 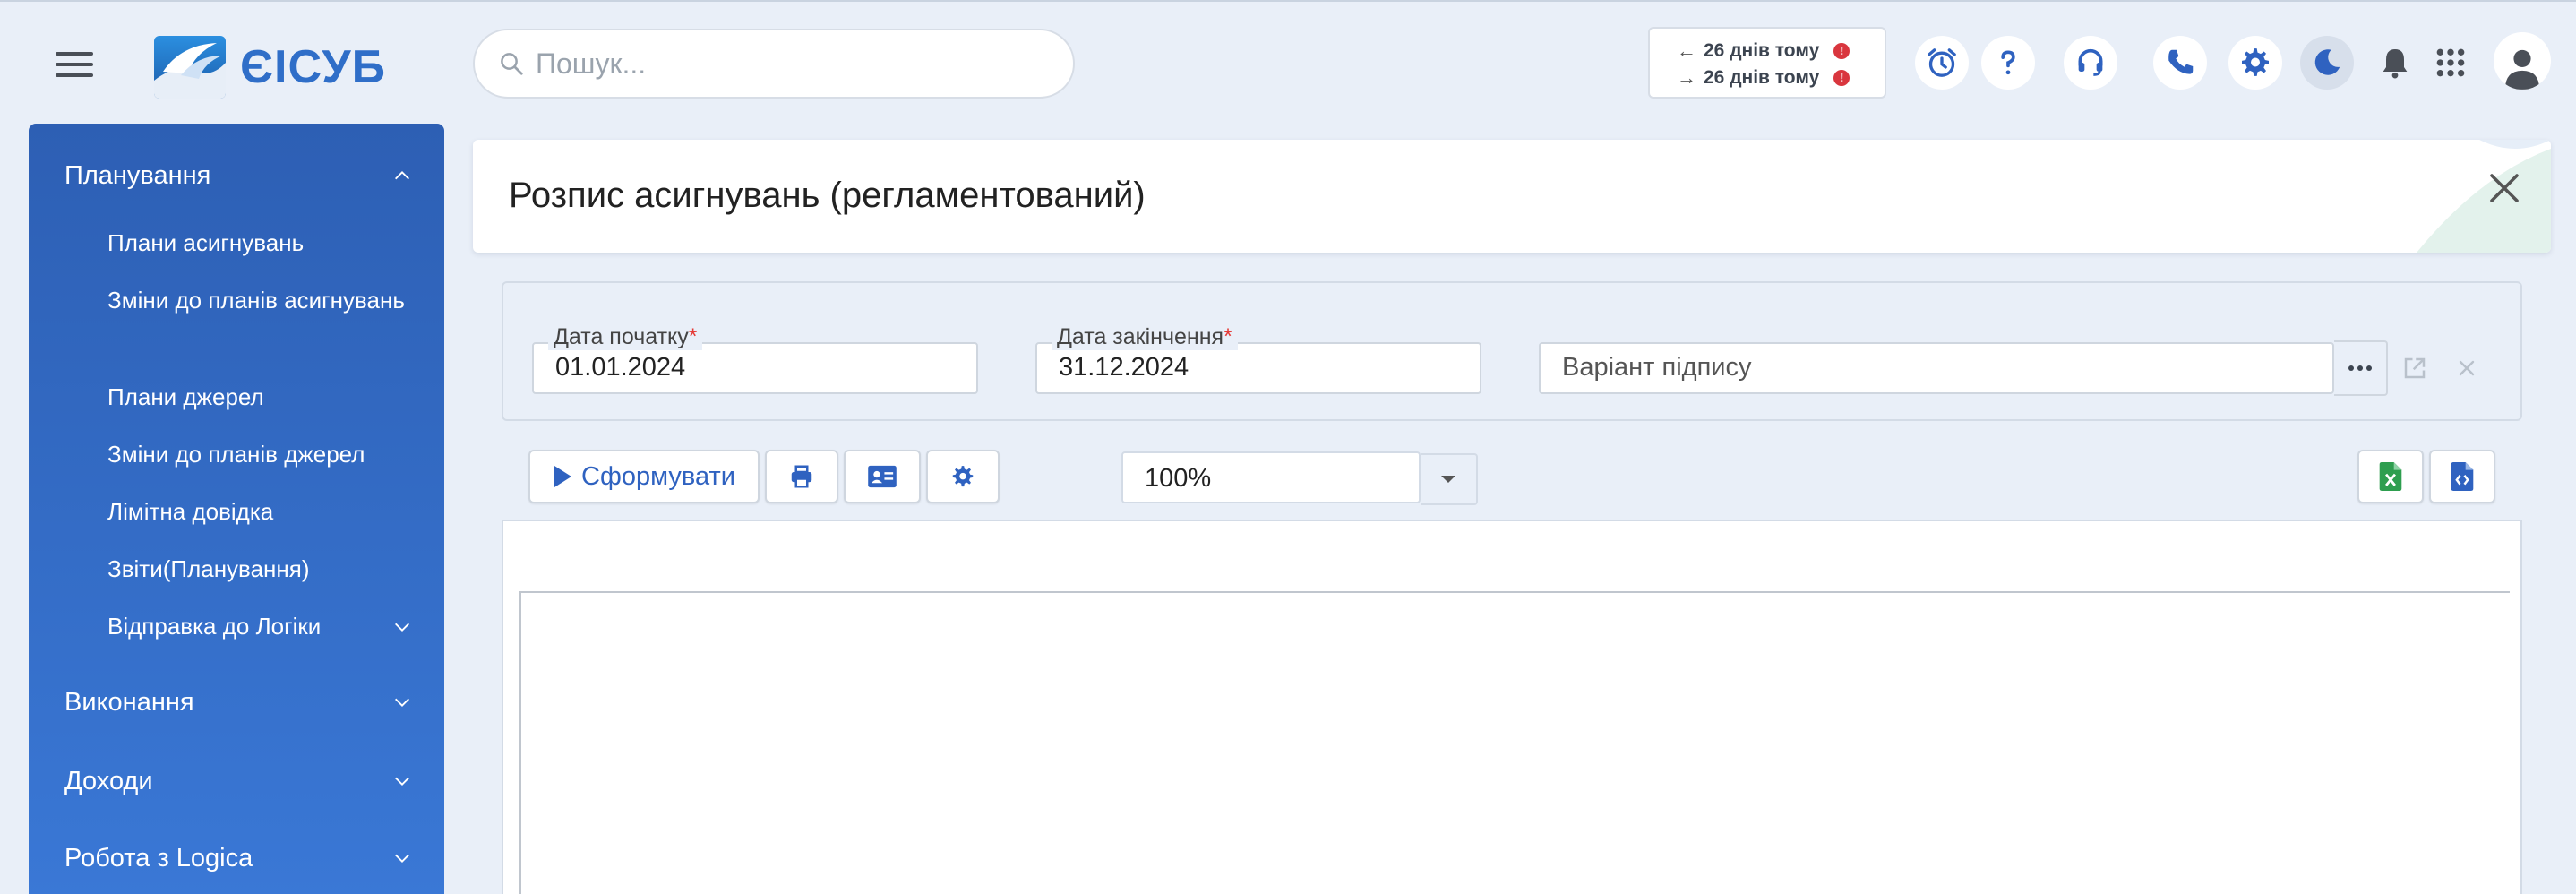 I want to click on sidebar-item-label: Відправка до Логіки, so click(x=214, y=626).